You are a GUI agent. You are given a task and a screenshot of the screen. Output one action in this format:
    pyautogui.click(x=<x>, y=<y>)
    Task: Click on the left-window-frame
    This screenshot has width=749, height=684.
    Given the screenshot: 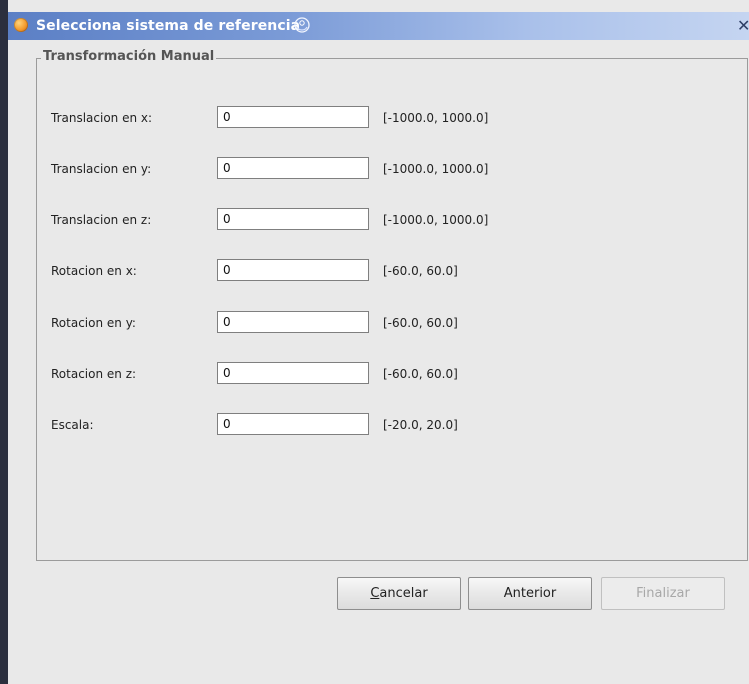 What is the action you would take?
    pyautogui.click(x=4, y=342)
    